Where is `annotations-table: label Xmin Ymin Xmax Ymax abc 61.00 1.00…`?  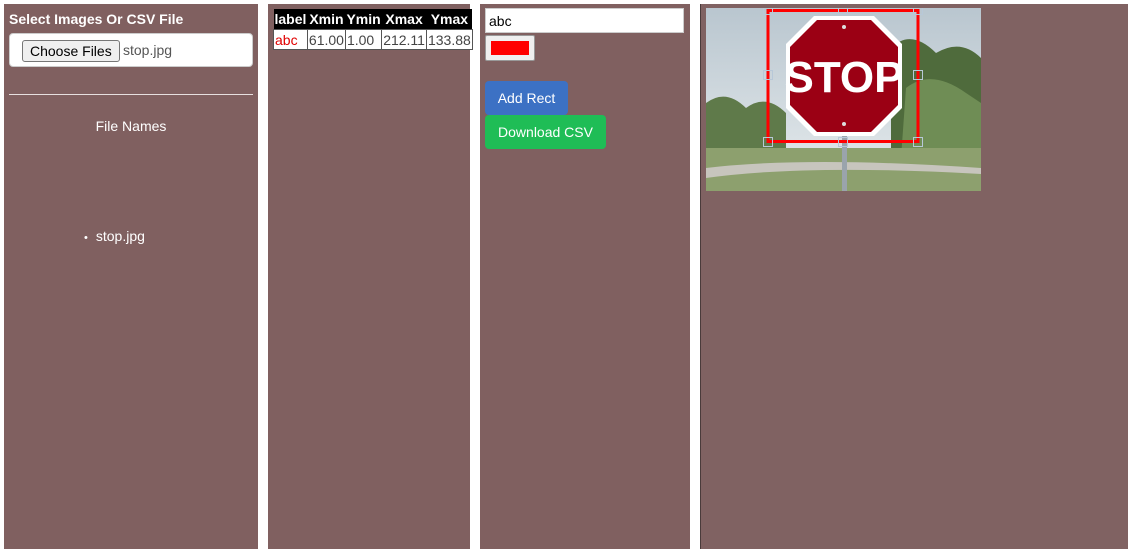
annotations-table: label Xmin Ymin Xmax Ymax abc 61.00 1.00… is located at coordinates (373, 29).